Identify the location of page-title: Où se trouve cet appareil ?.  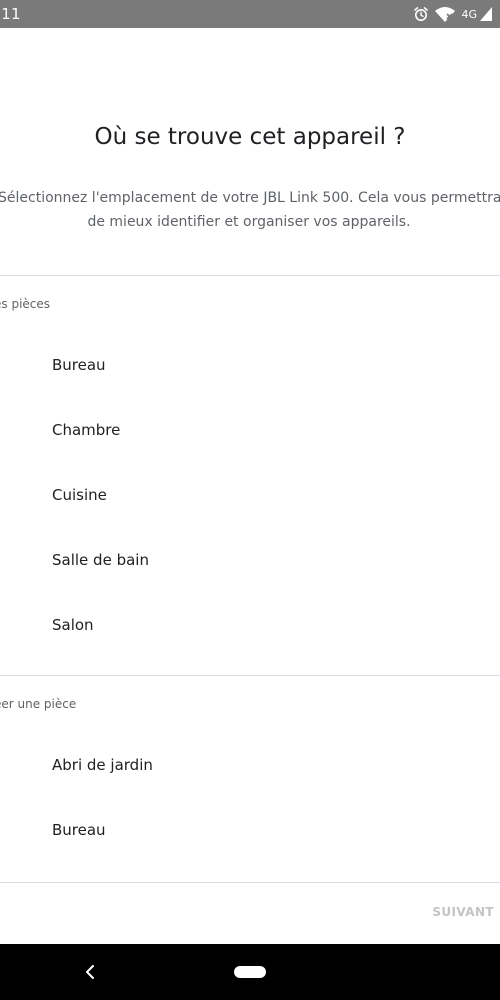
(250, 137).